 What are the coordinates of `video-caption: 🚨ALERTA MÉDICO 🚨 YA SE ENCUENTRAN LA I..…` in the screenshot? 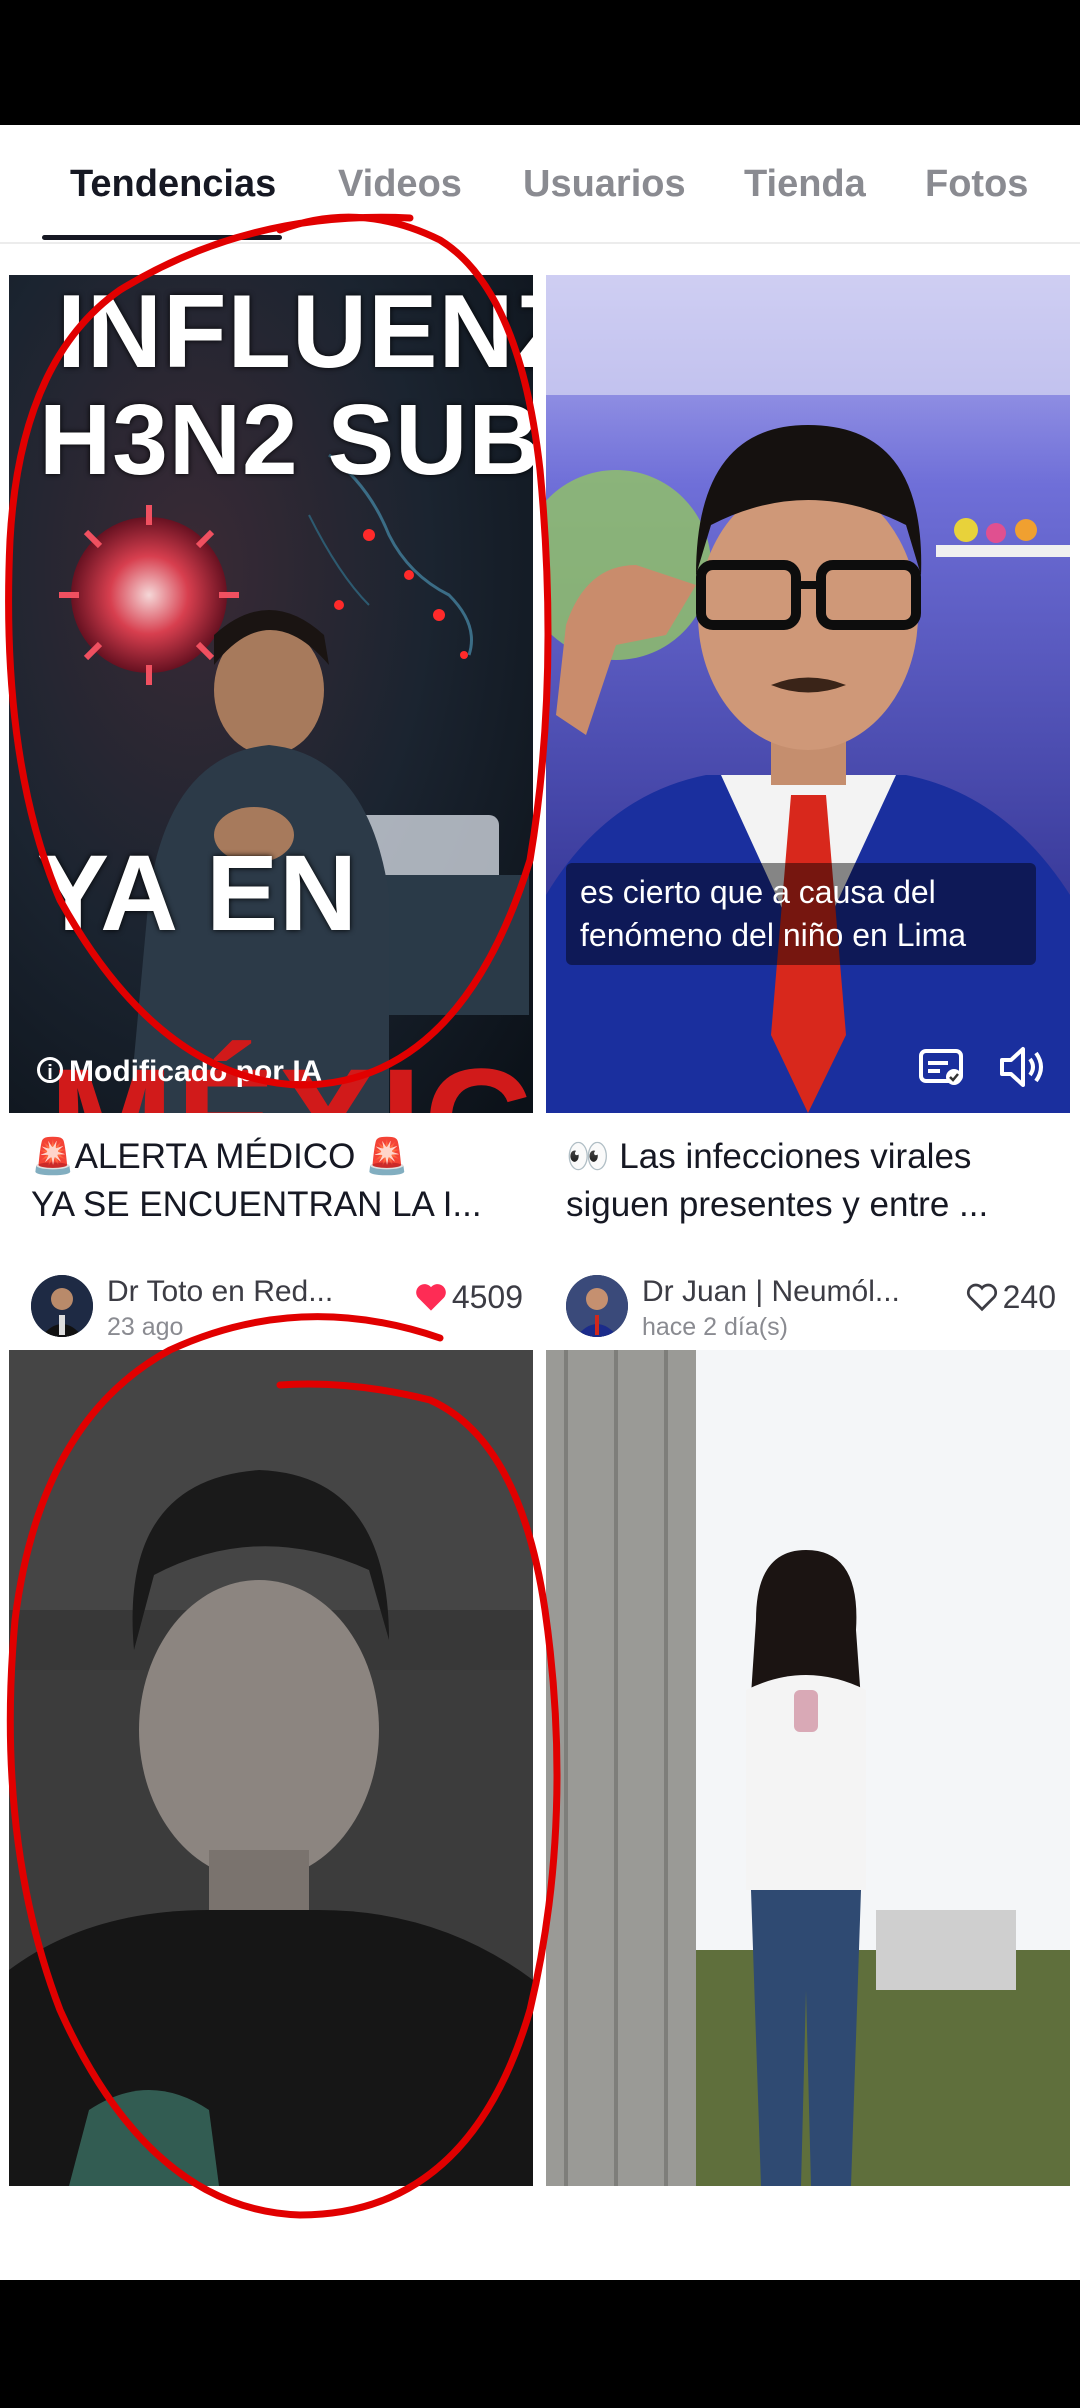 It's located at (276, 1181).